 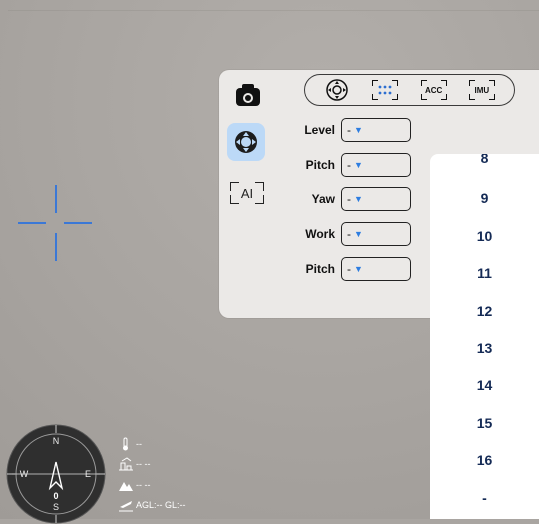 I want to click on crosshair-right-line, so click(x=78, y=223).